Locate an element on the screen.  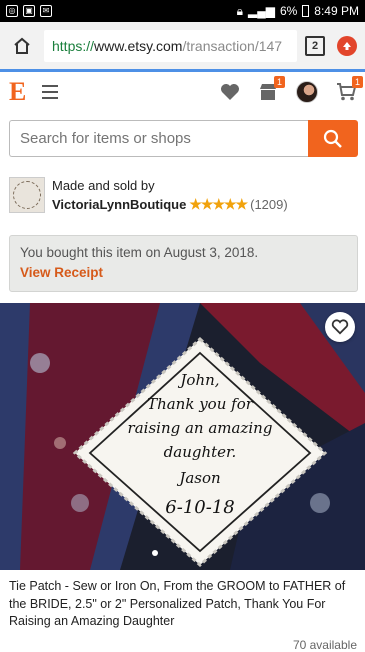
etsy-logo: E is located at coordinates (17, 92).